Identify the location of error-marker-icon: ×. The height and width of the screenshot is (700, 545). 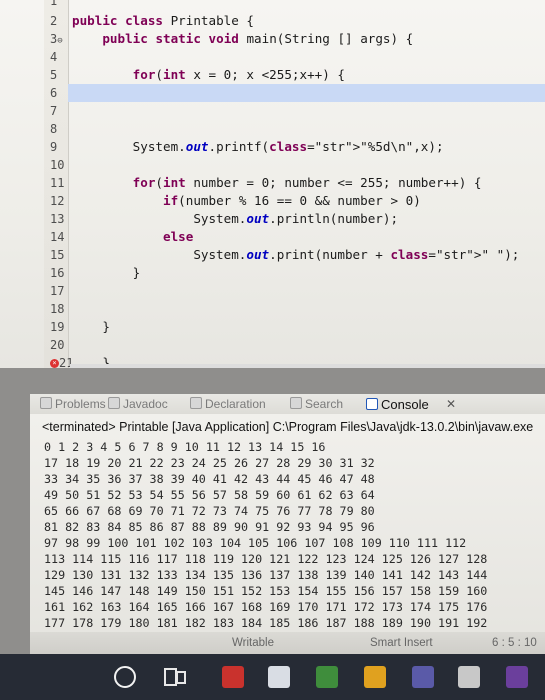
(54, 363).